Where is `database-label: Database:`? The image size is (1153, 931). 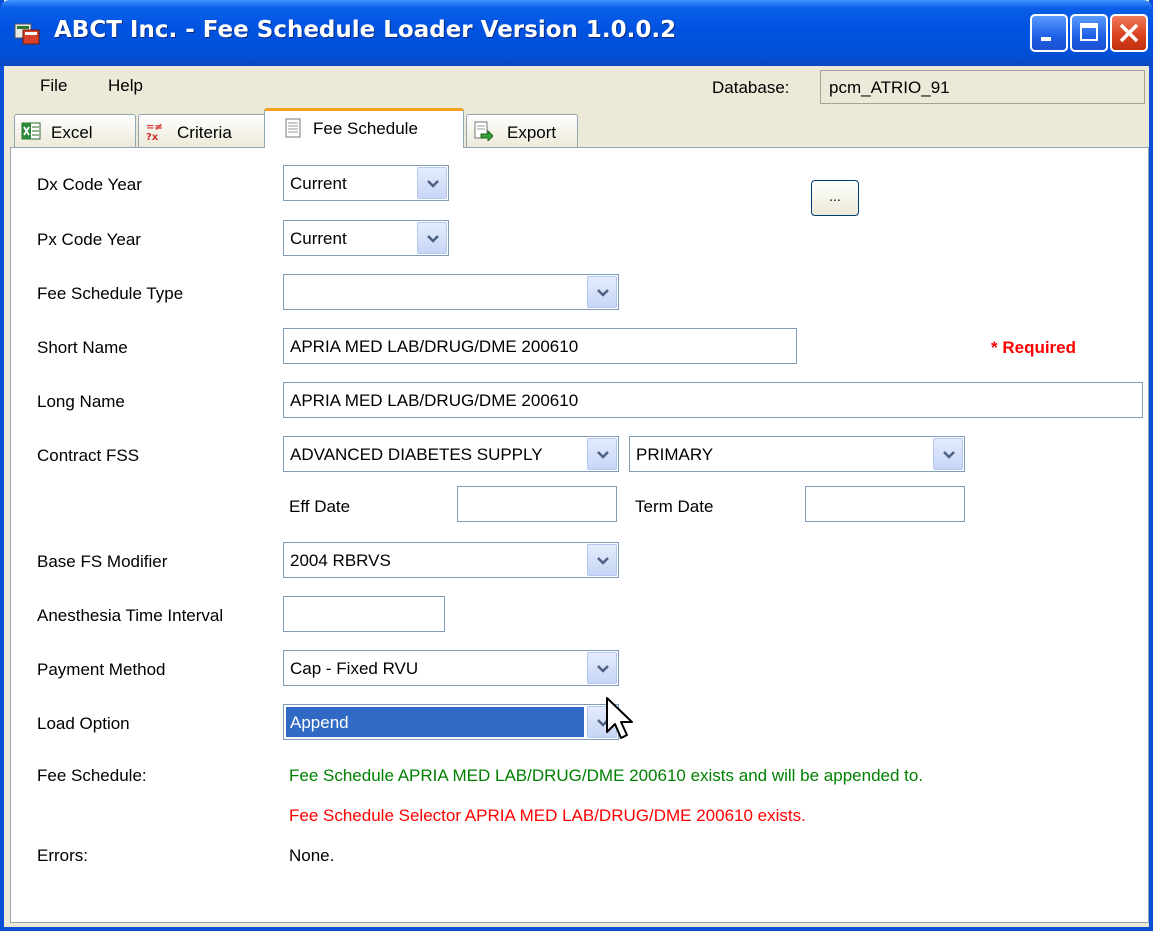 database-label: Database: is located at coordinates (751, 87).